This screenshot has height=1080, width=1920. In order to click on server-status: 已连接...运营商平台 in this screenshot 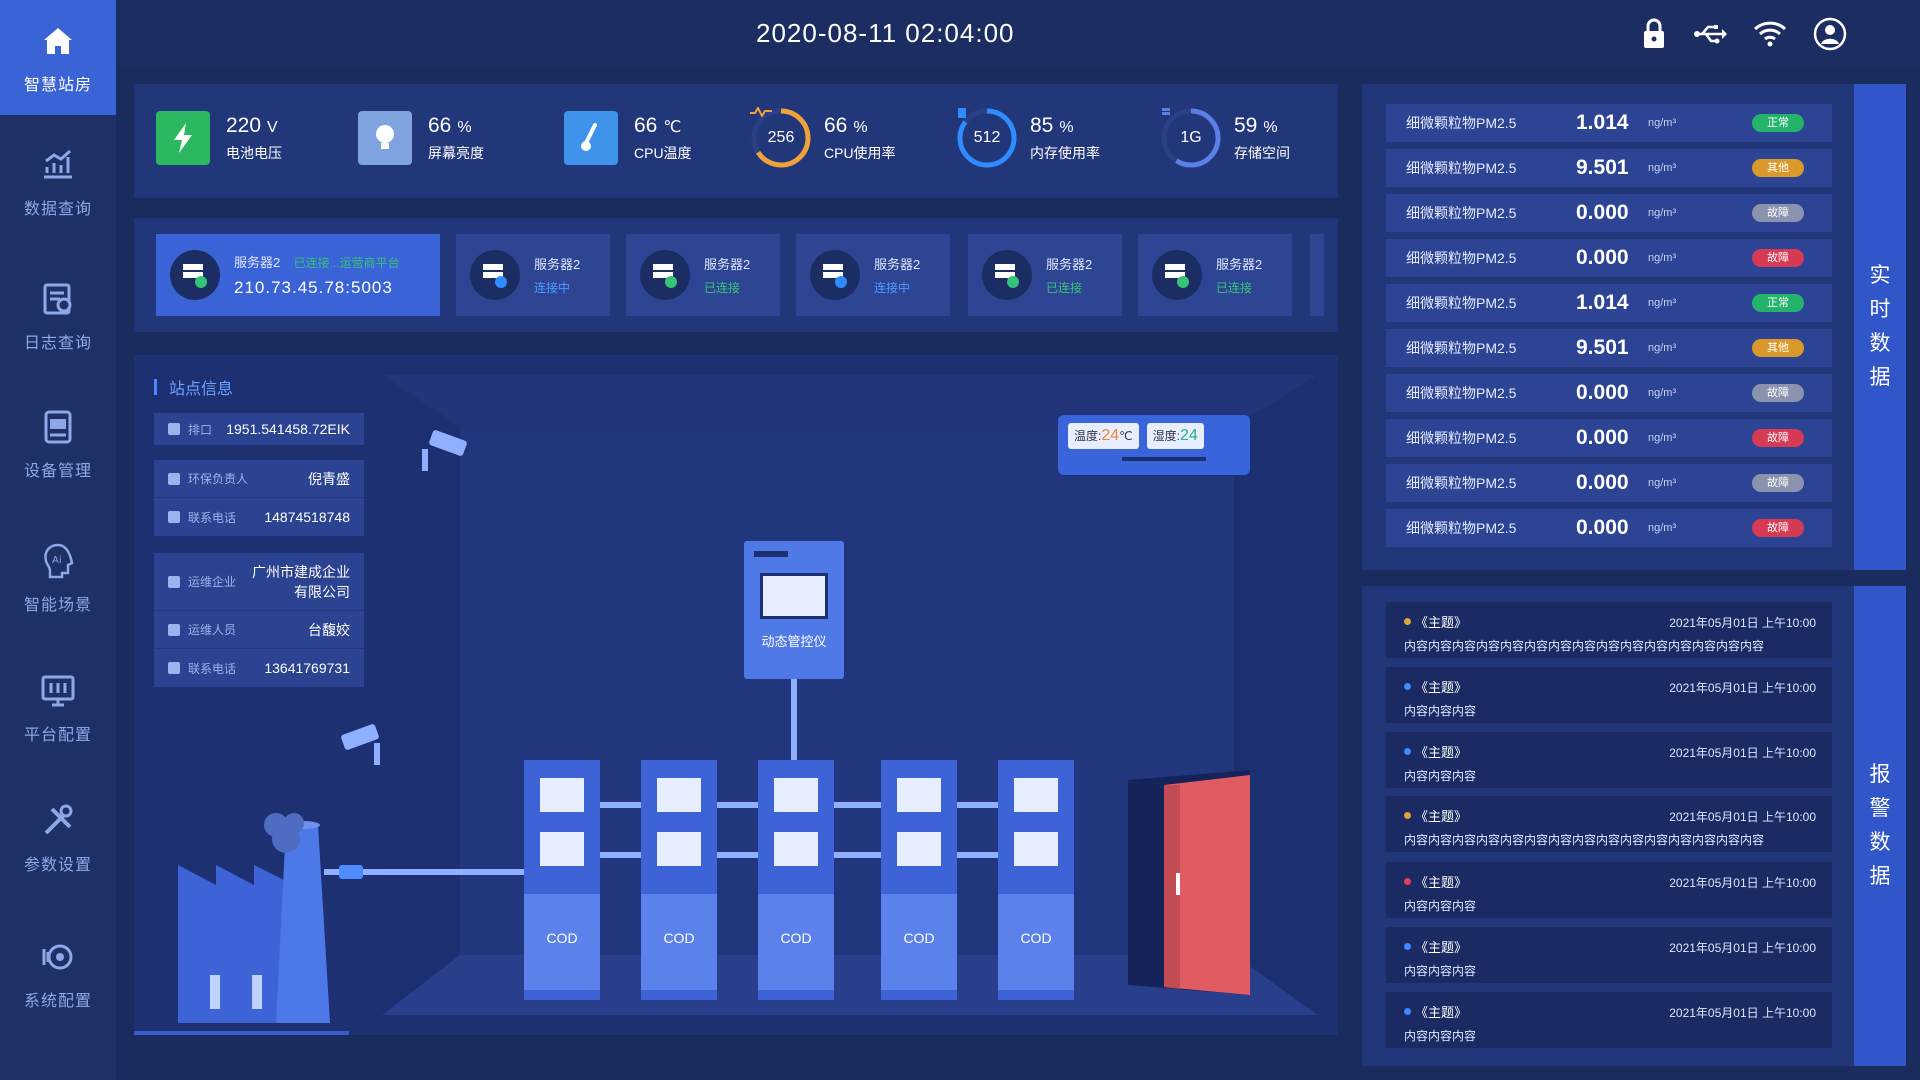, I will do `click(346, 263)`.